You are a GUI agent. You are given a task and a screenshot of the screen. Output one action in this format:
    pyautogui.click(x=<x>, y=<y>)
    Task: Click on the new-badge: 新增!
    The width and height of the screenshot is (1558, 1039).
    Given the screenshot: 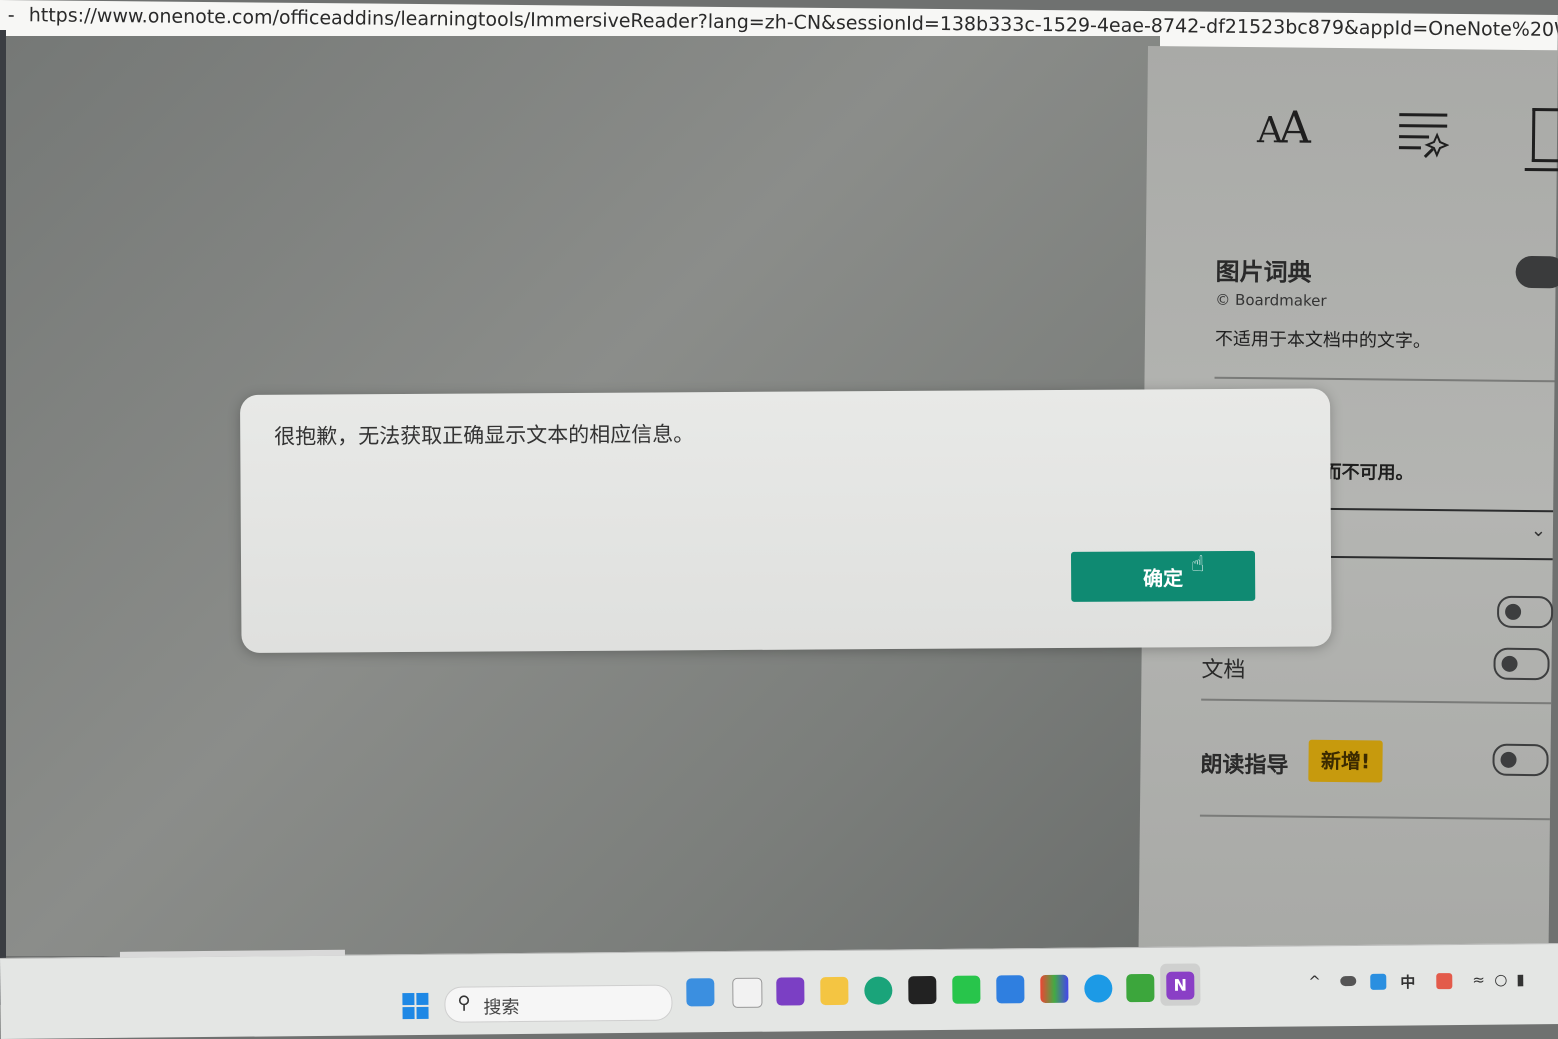 What is the action you would take?
    pyautogui.click(x=1345, y=761)
    